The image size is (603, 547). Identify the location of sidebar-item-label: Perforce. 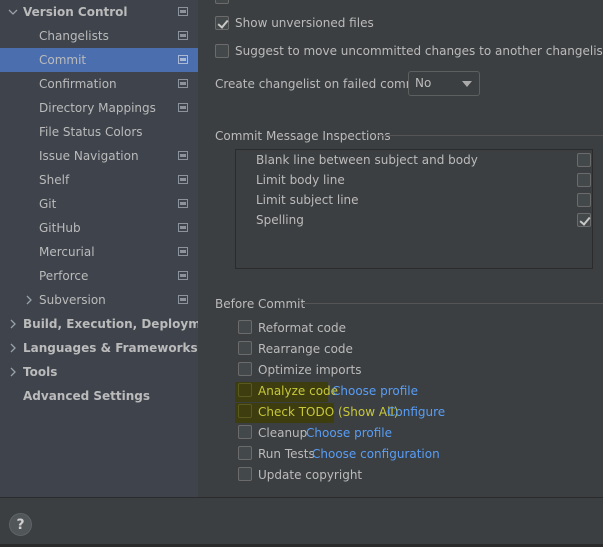
(64, 276).